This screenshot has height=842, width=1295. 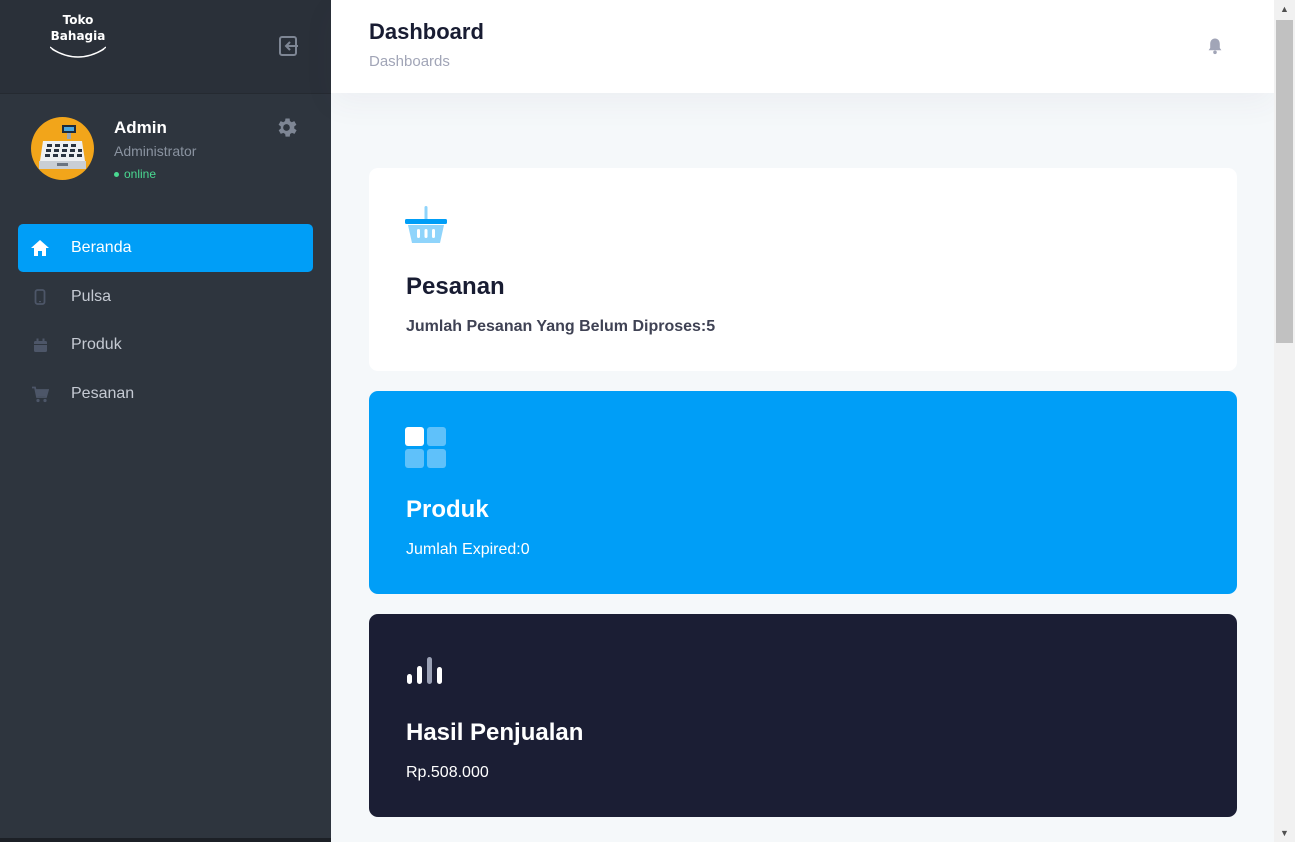 What do you see at coordinates (409, 61) in the screenshot?
I see `breadcrumb: Dashboards` at bounding box center [409, 61].